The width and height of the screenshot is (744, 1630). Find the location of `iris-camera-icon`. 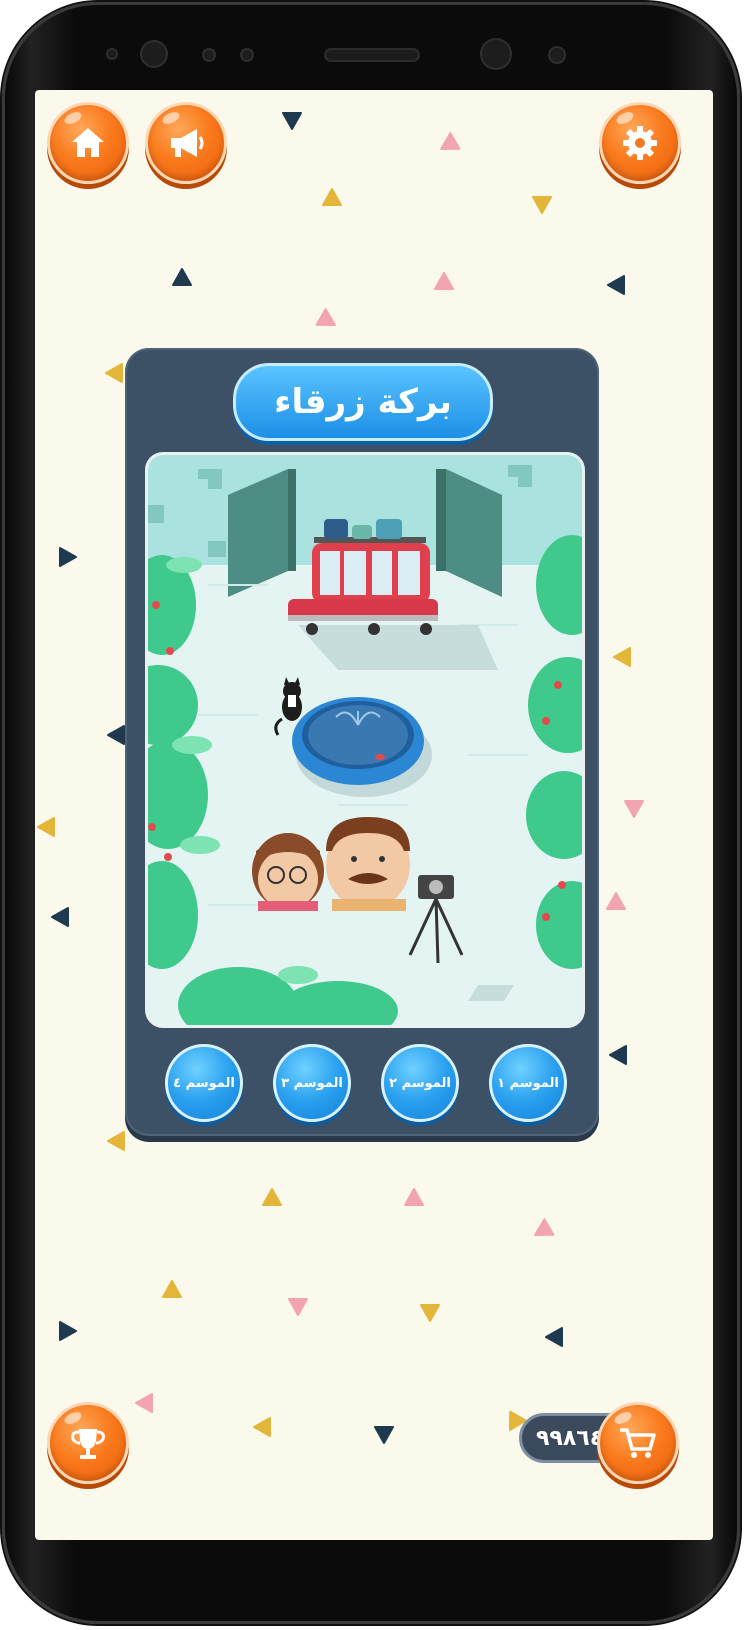

iris-camera-icon is located at coordinates (496, 54).